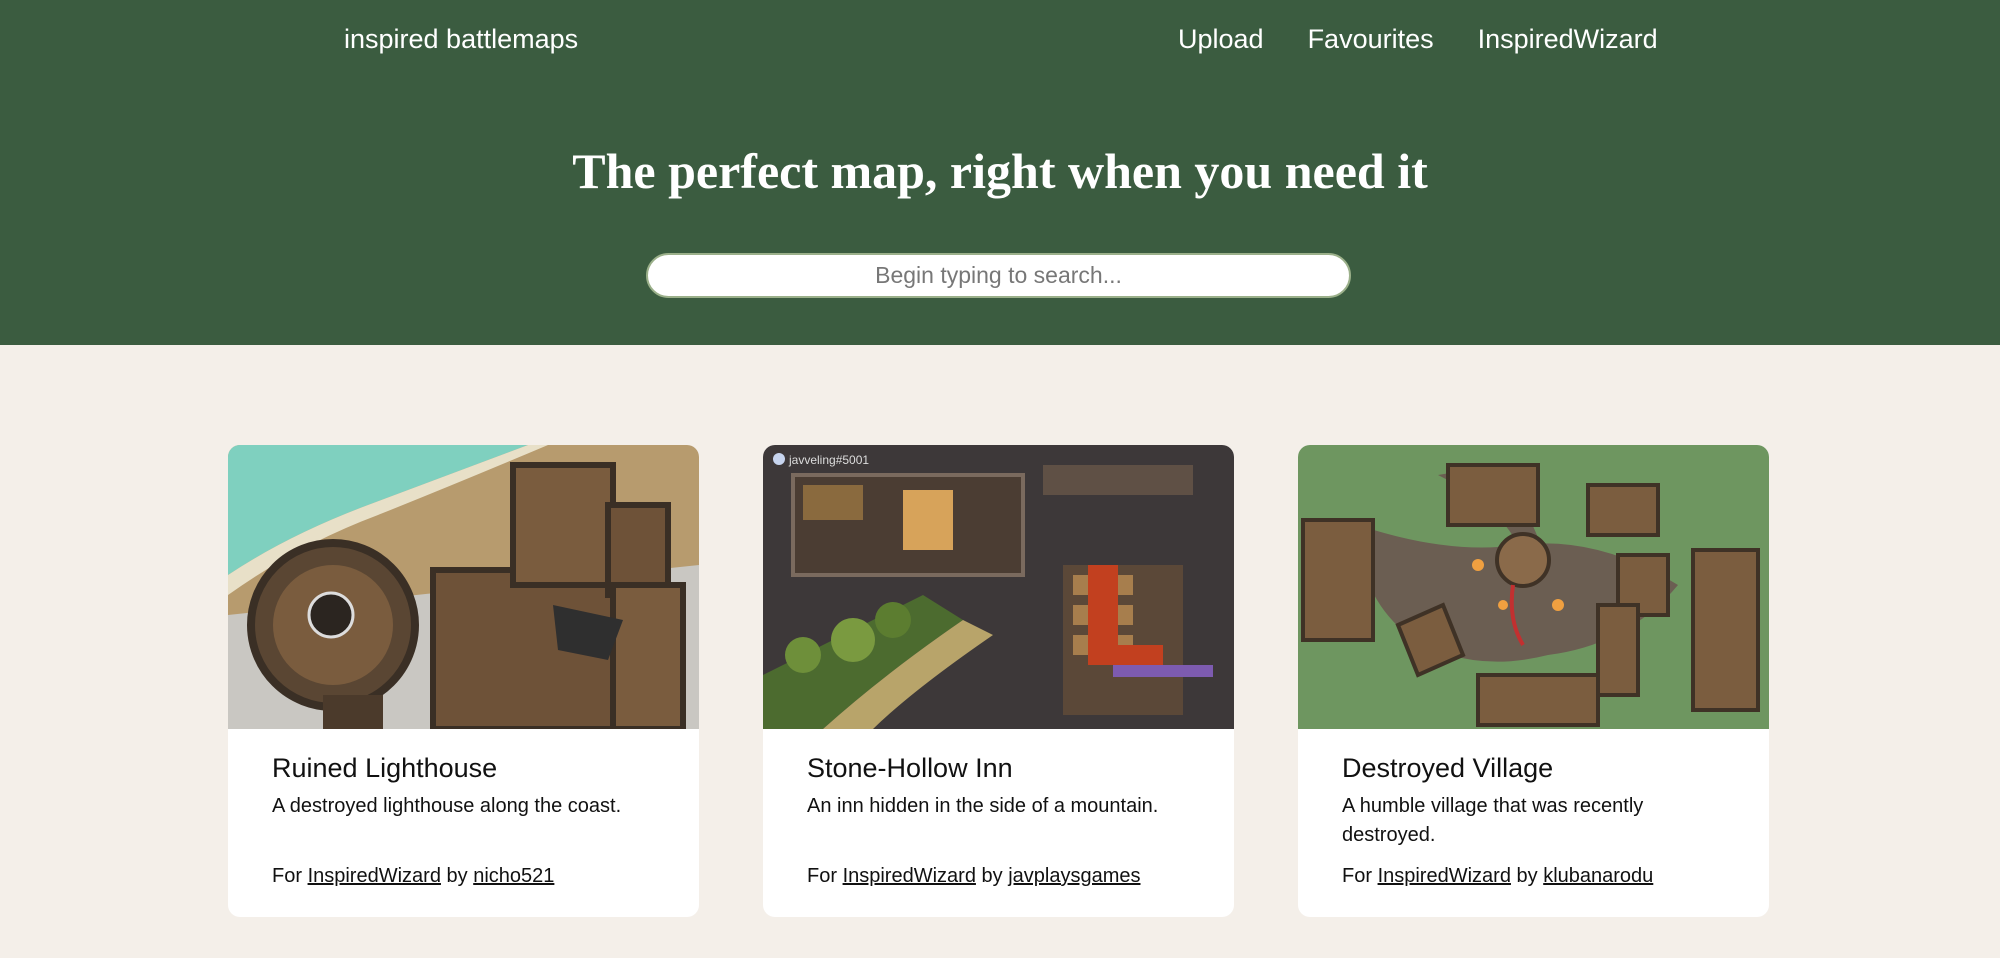  I want to click on card-title: Ruined Lighthouse, so click(463, 768).